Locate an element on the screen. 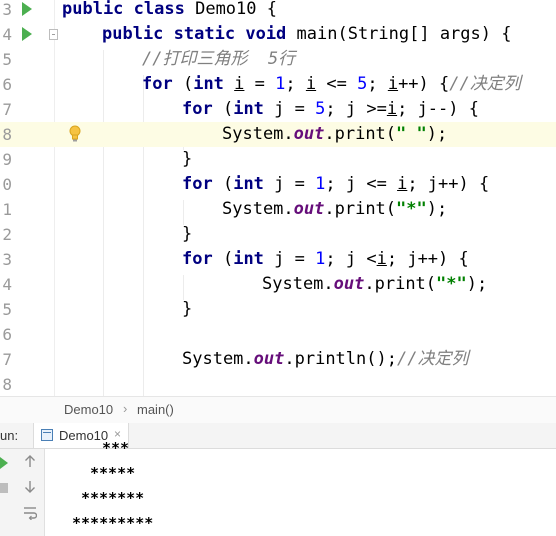 This screenshot has width=556, height=536. console-output-line: ***** is located at coordinates (113, 473).